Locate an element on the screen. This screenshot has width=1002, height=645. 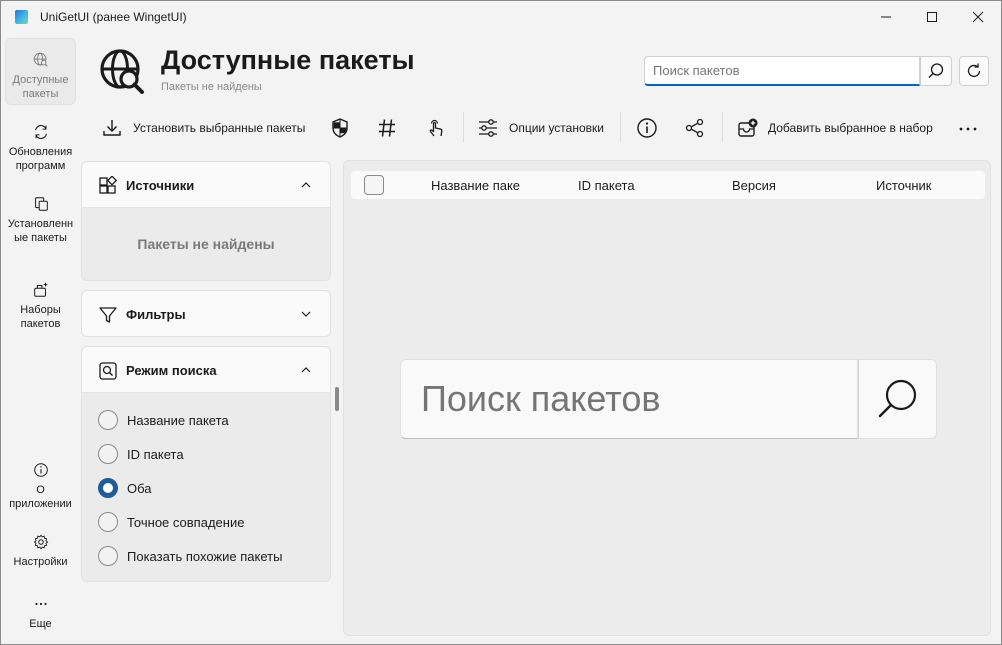
panel-splitter is located at coordinates (337, 399).